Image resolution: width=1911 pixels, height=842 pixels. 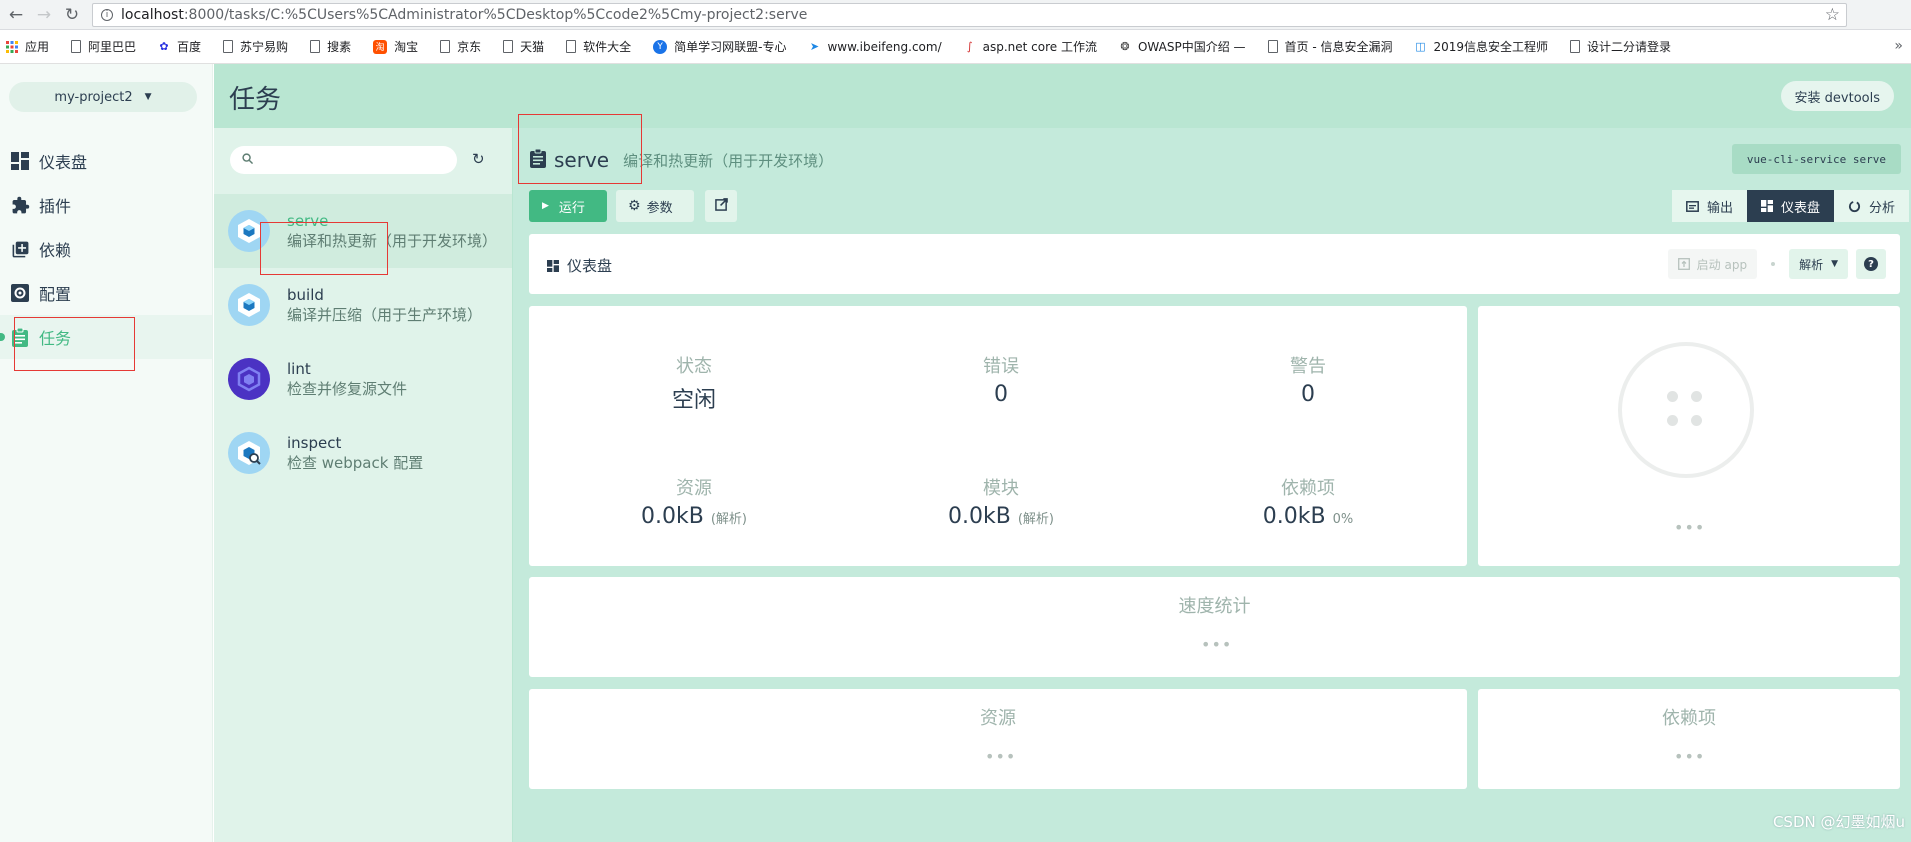 What do you see at coordinates (523, 46) in the screenshot?
I see `bookmark-tmall: 天猫` at bounding box center [523, 46].